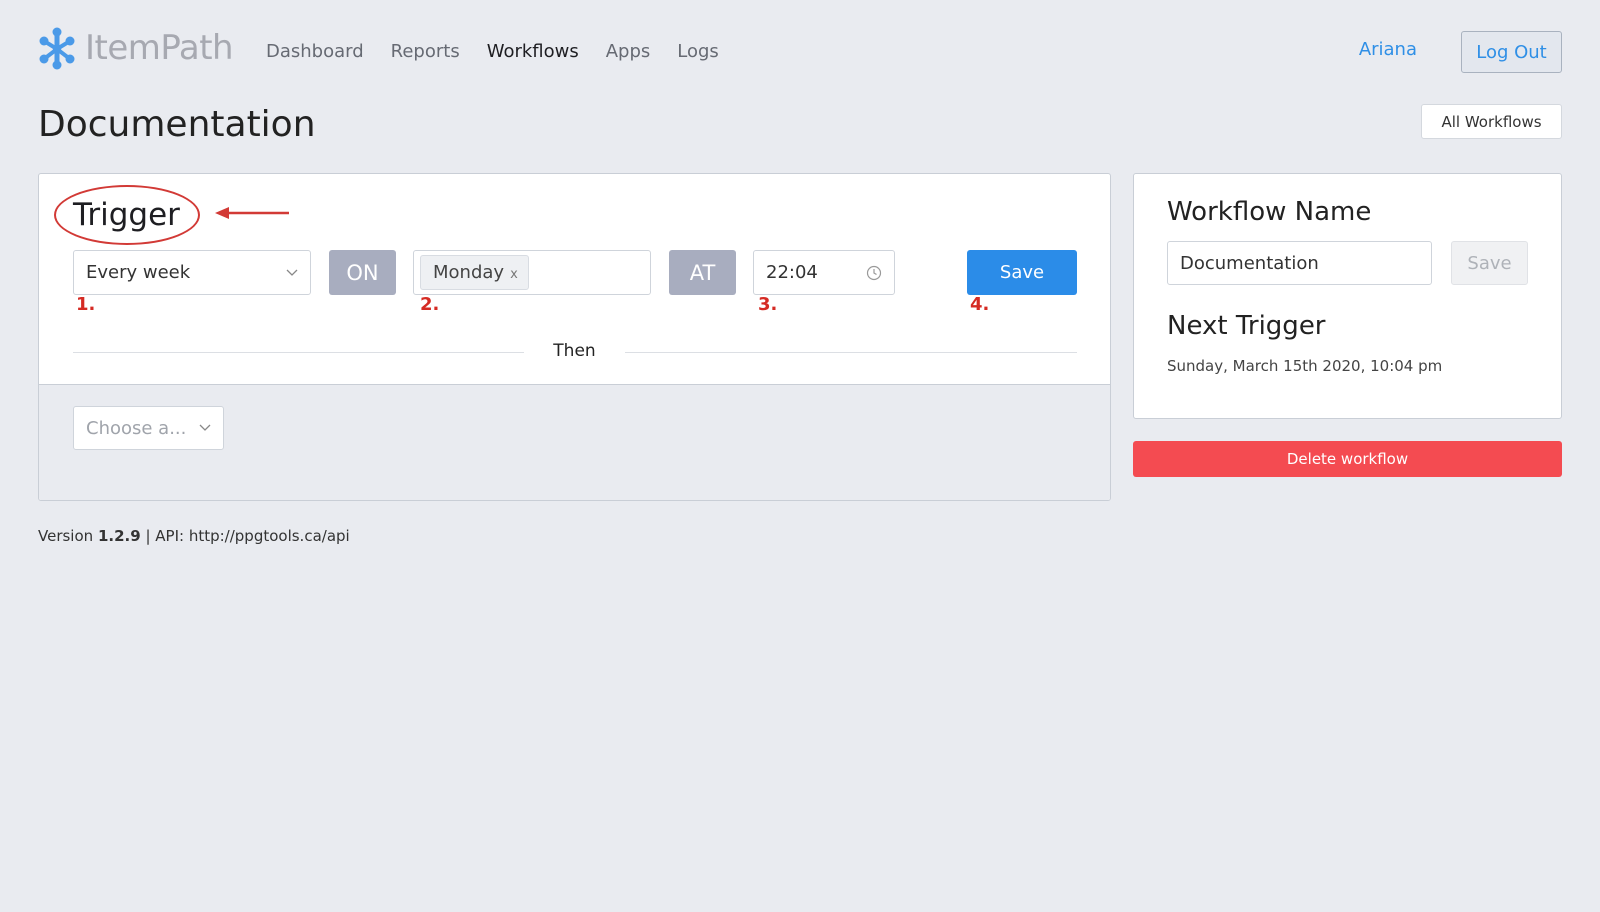 The image size is (1600, 912). I want to click on delete-workflow-button: Delete workflow, so click(1347, 459).